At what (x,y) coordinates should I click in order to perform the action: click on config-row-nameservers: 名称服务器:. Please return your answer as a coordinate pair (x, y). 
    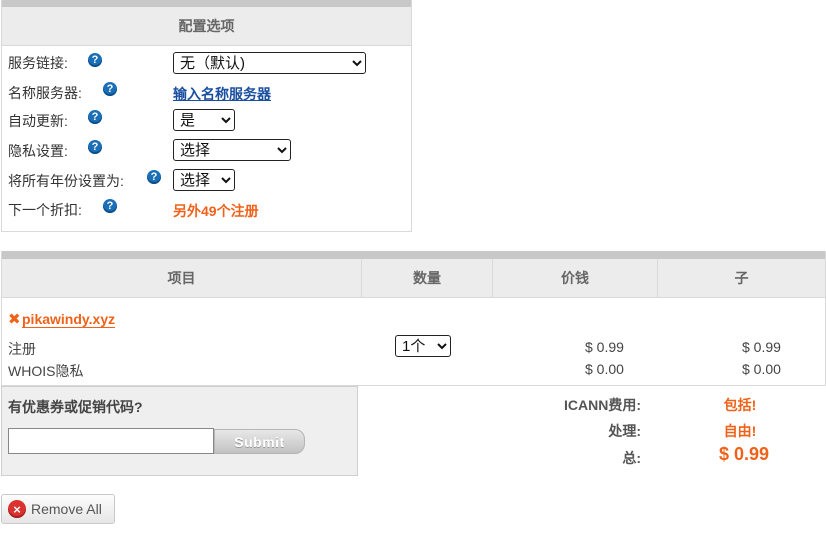
    Looking at the image, I should click on (45, 93).